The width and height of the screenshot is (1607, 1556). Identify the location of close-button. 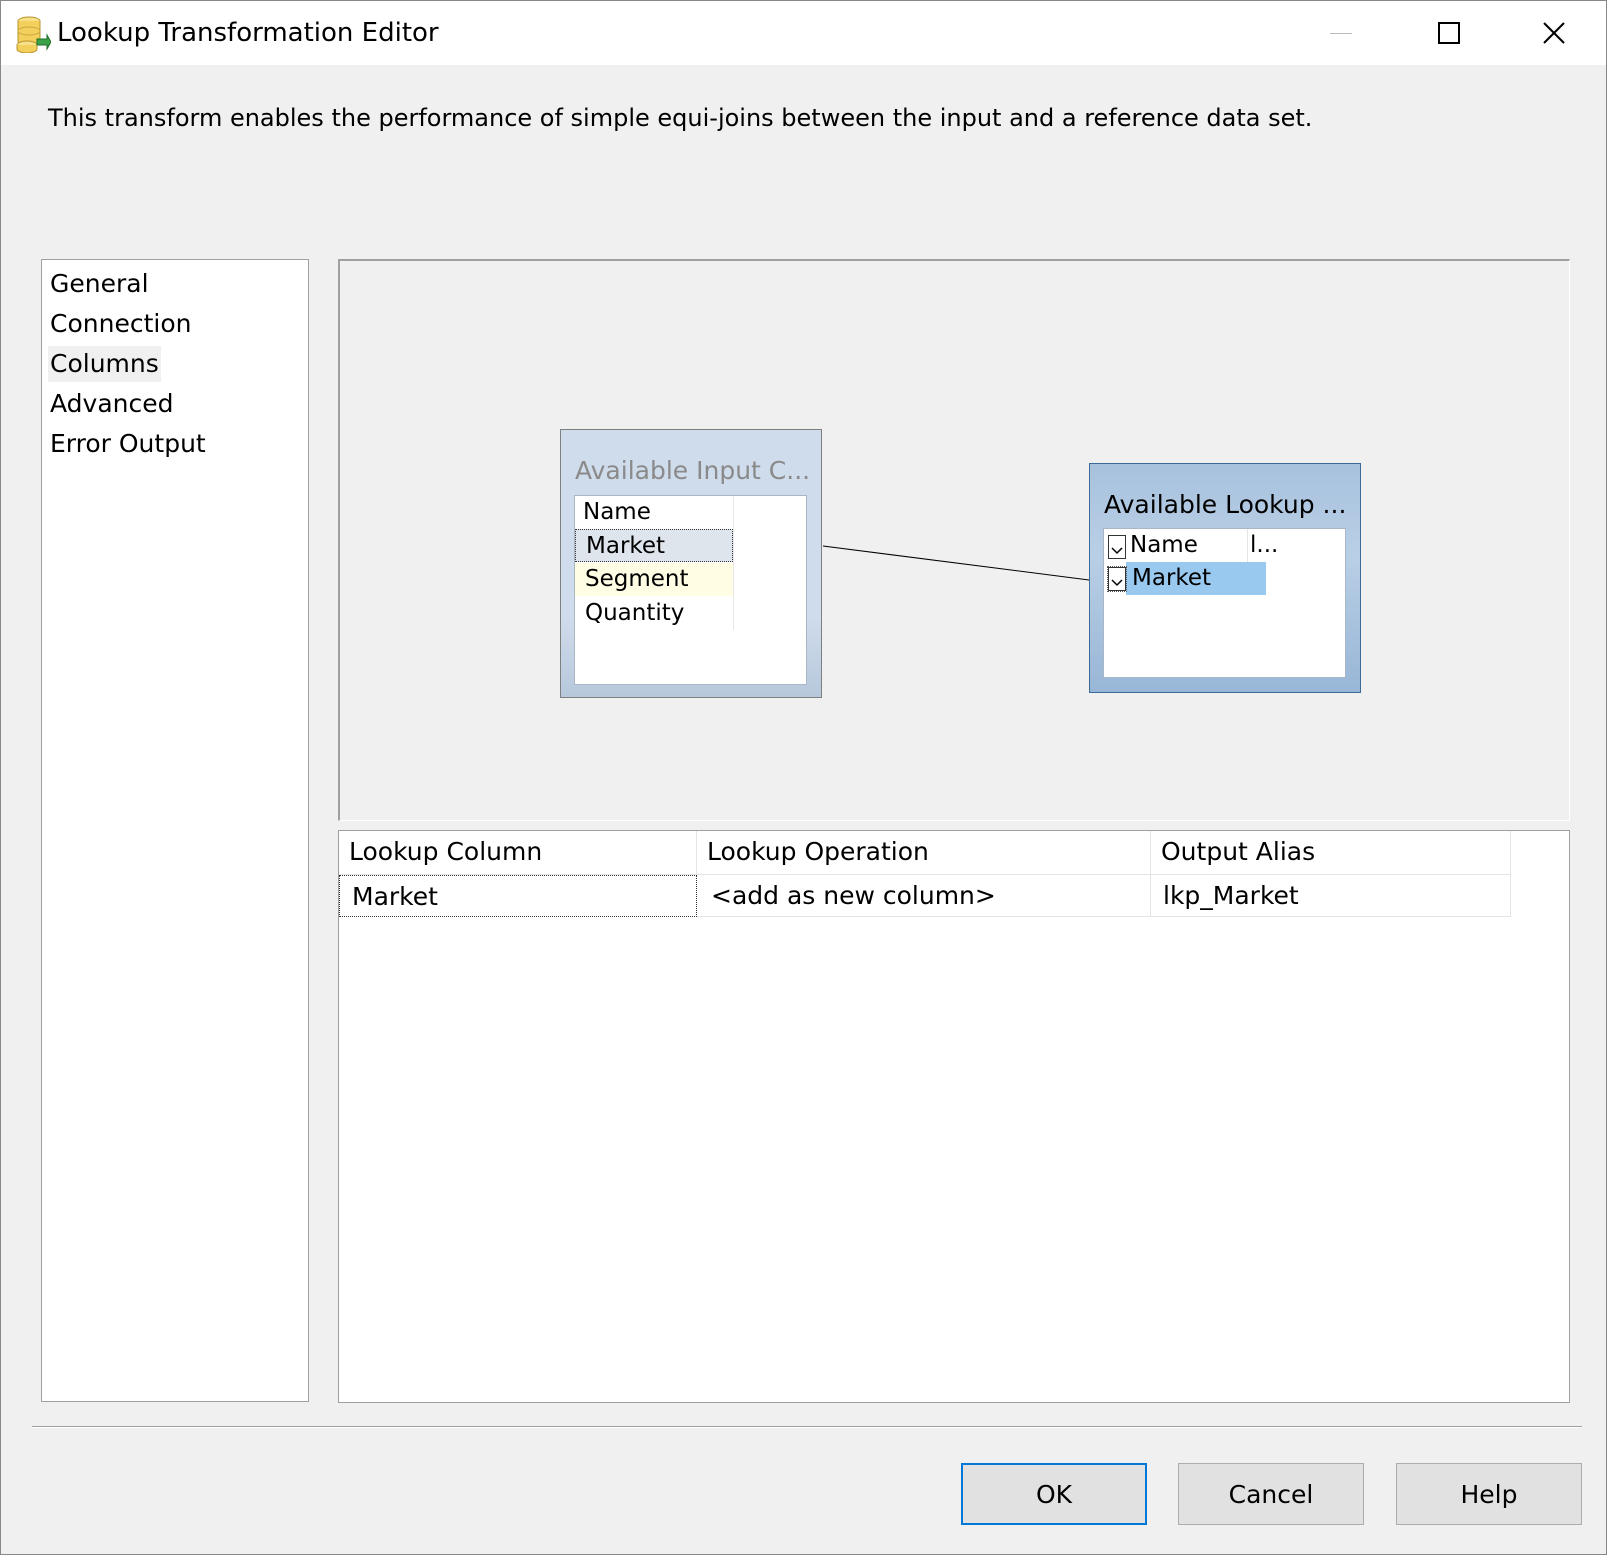
(1554, 33).